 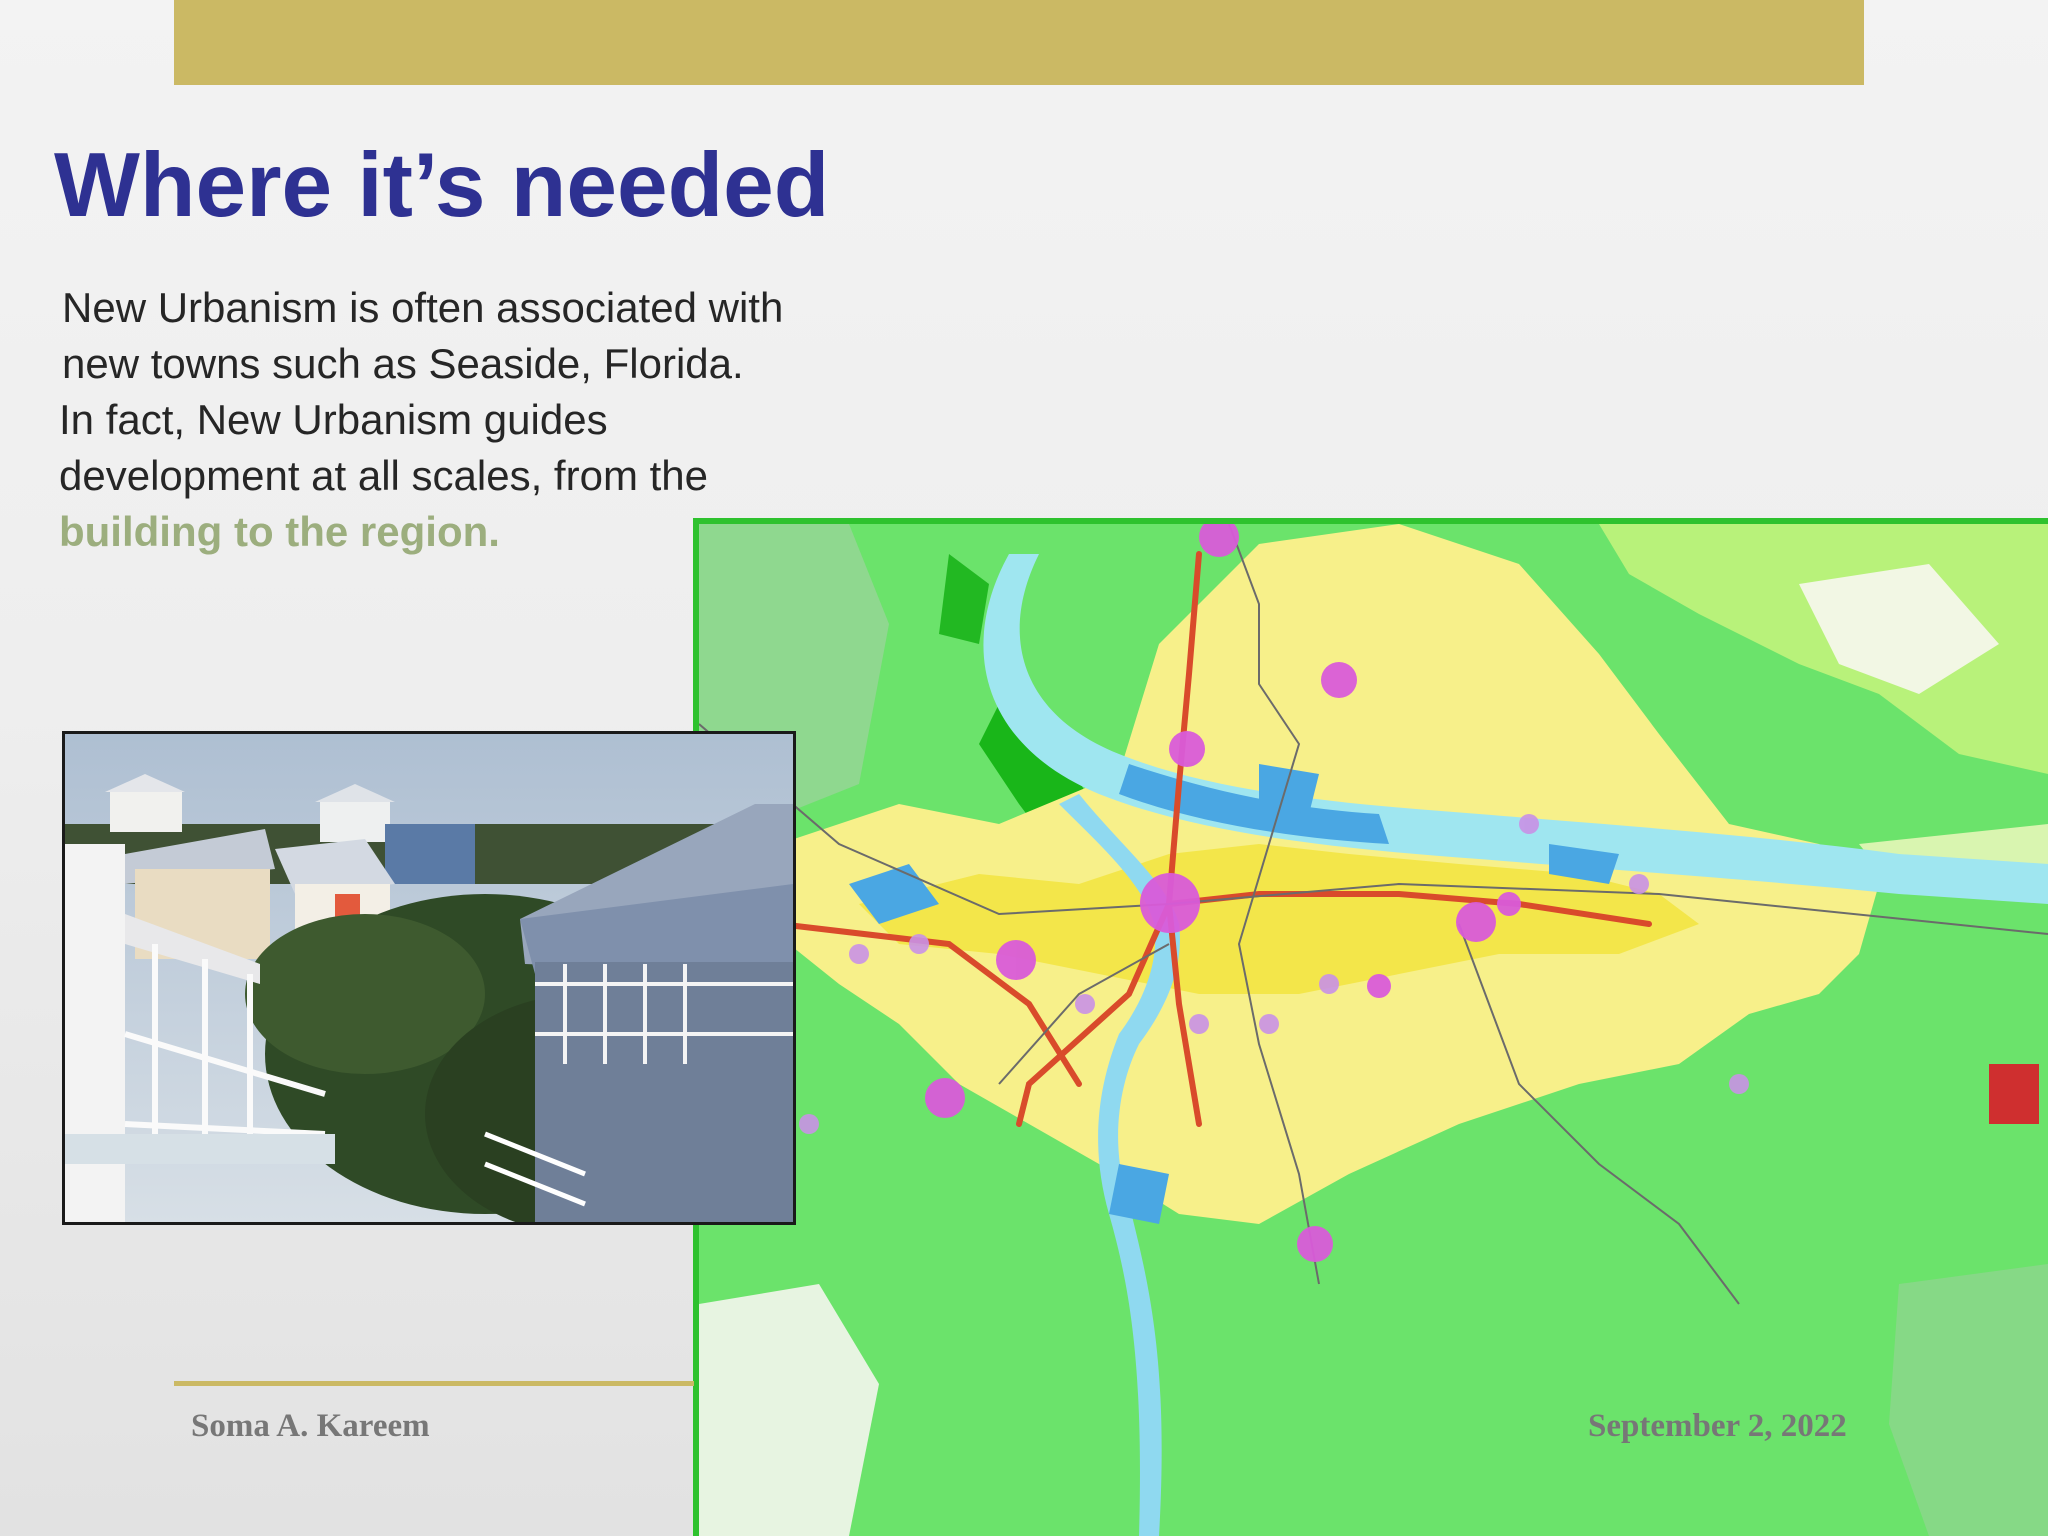 What do you see at coordinates (310, 1426) in the screenshot?
I see `footer-author: Soma A. Kareem` at bounding box center [310, 1426].